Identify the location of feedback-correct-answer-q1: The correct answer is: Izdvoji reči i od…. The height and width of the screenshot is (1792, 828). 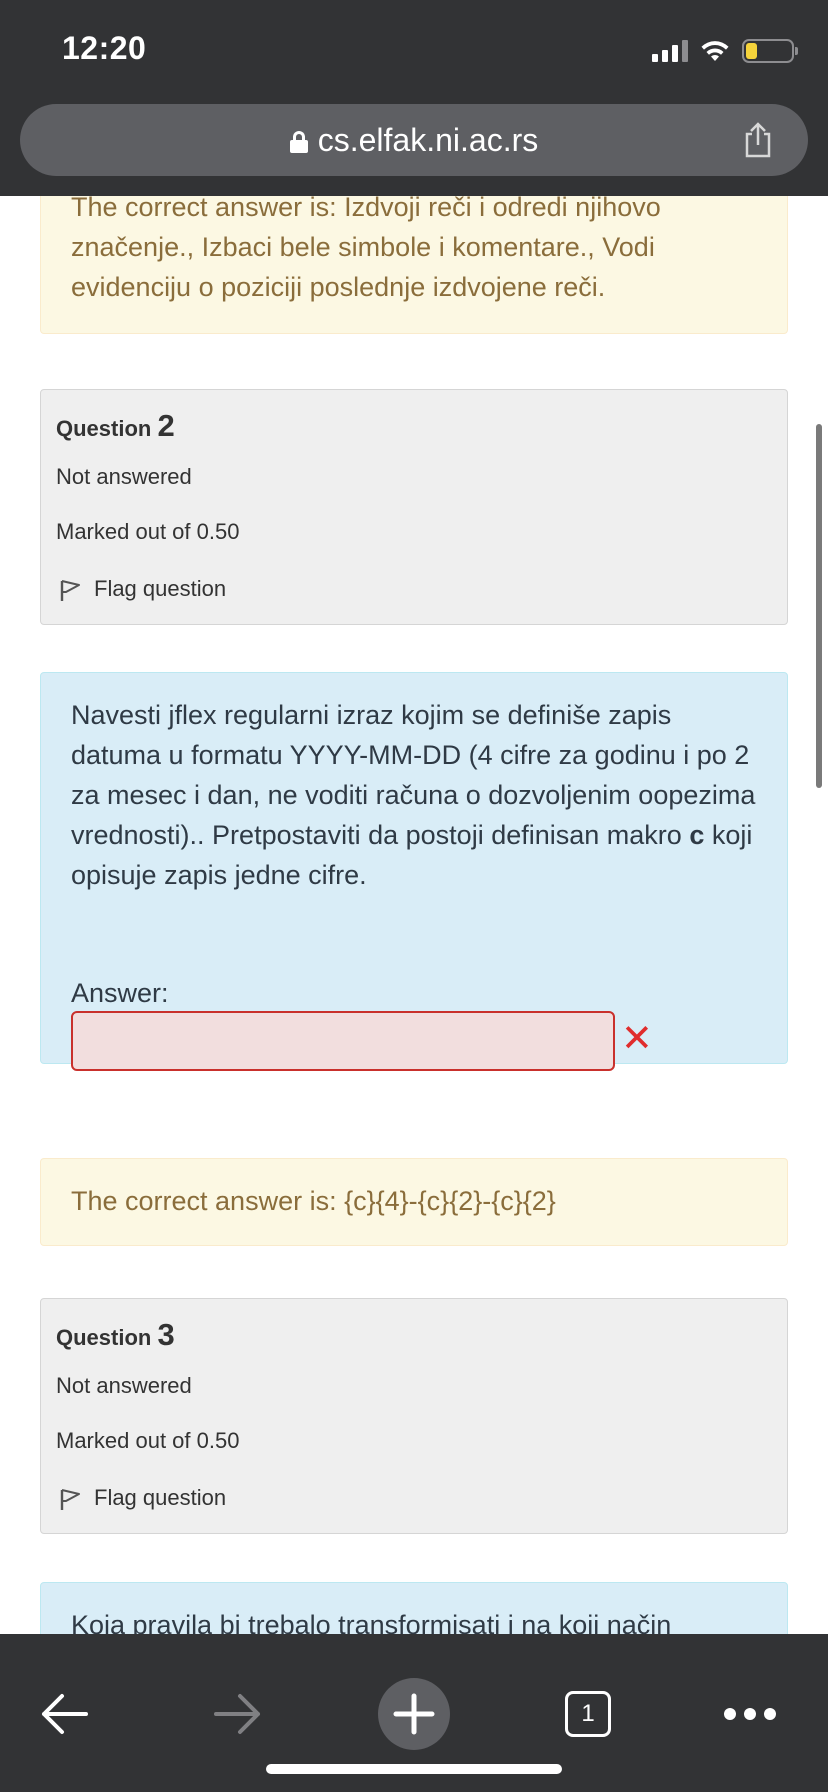
(414, 265).